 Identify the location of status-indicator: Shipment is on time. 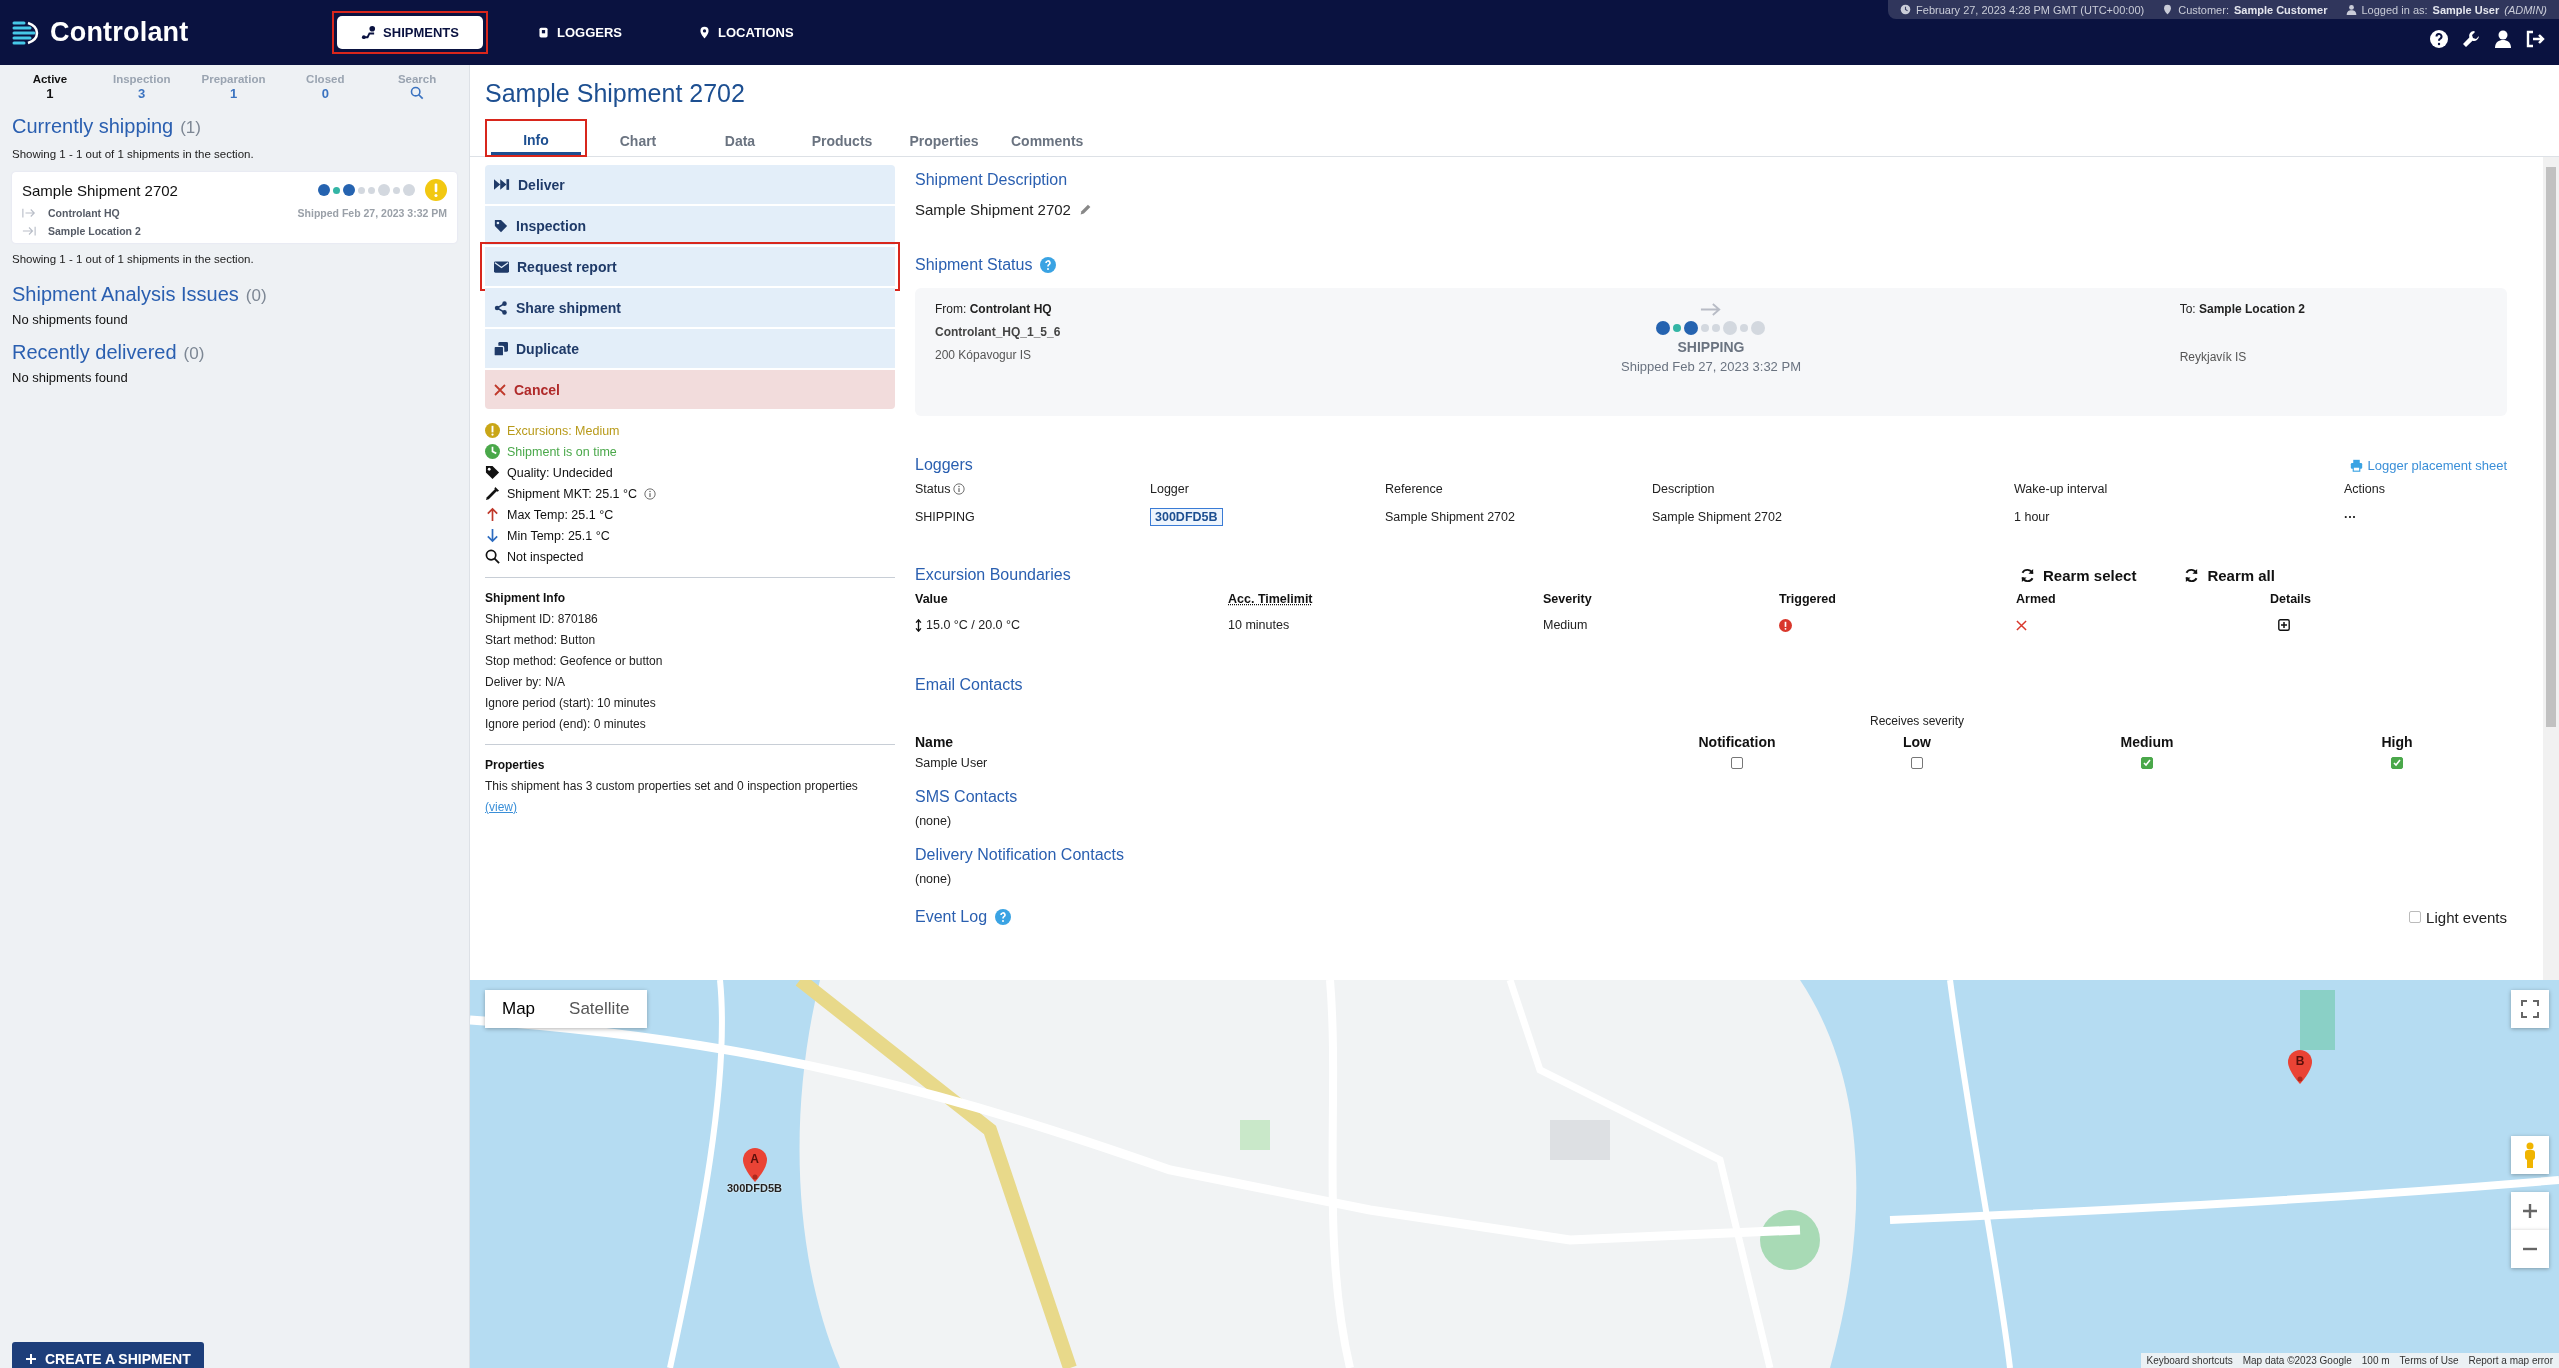
(562, 451).